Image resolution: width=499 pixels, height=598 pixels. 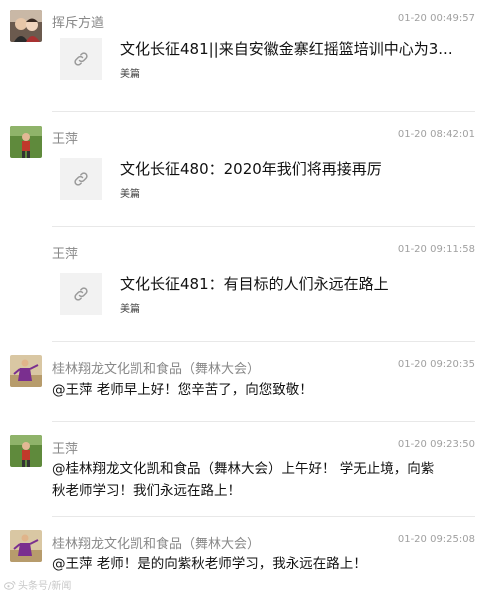 What do you see at coordinates (146, 491) in the screenshot?
I see `message-text-line: 秋老师学习！我们永远在路上！` at bounding box center [146, 491].